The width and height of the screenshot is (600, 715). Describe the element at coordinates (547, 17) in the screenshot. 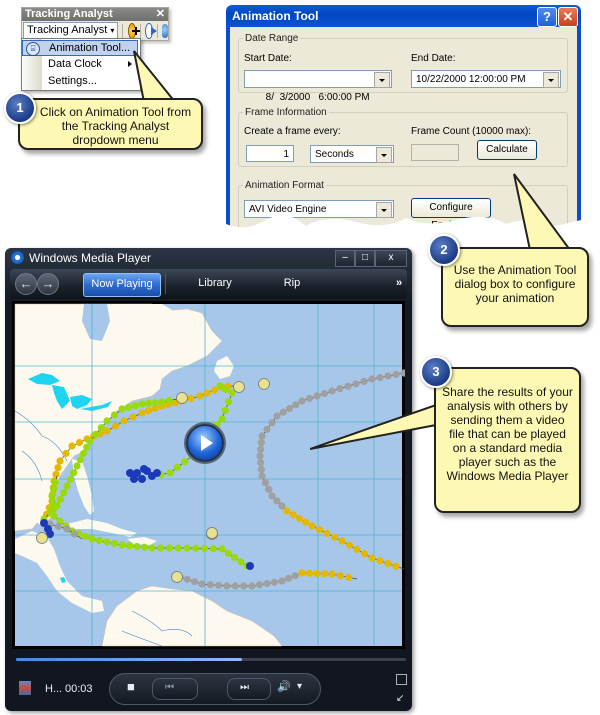

I see `help-button: ?` at that location.